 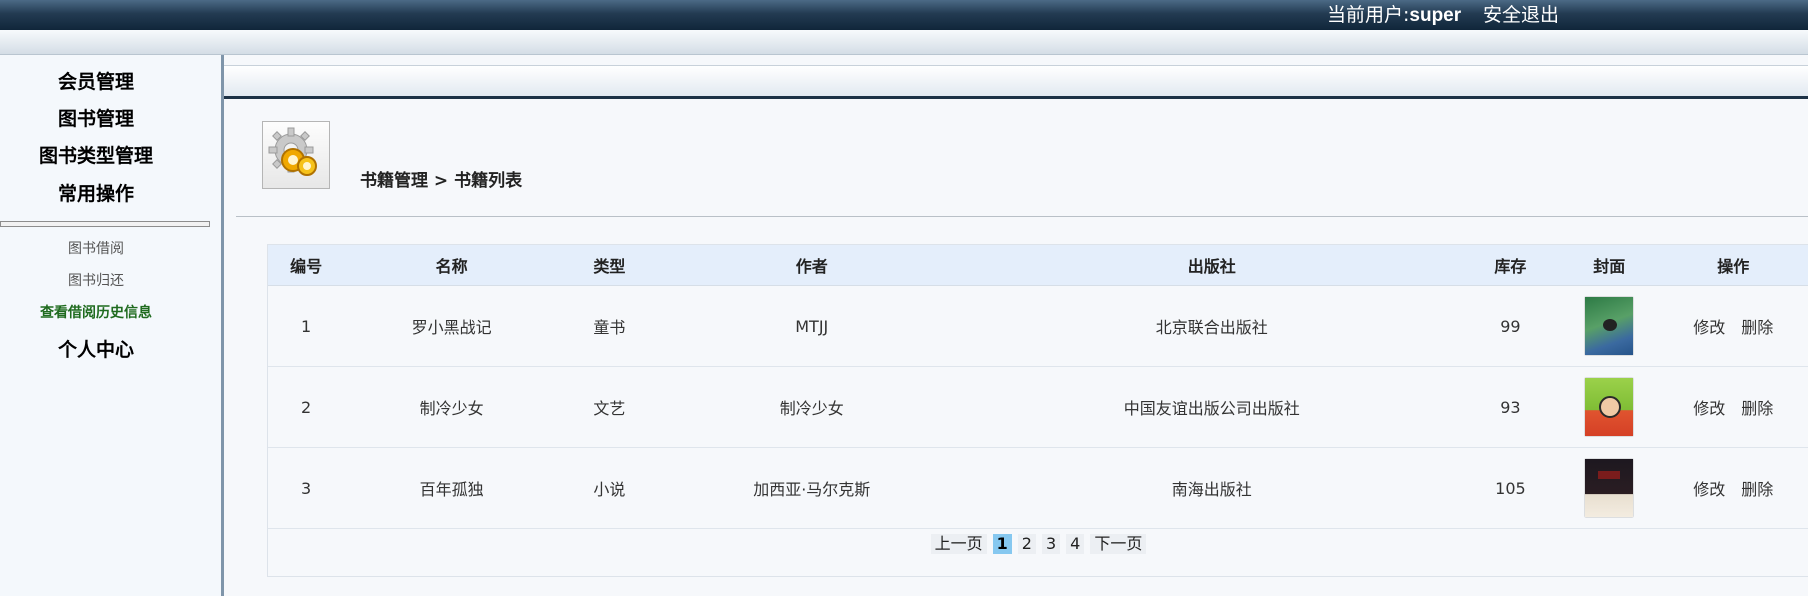 What do you see at coordinates (1510, 326) in the screenshot?
I see `cell-stock: 99` at bounding box center [1510, 326].